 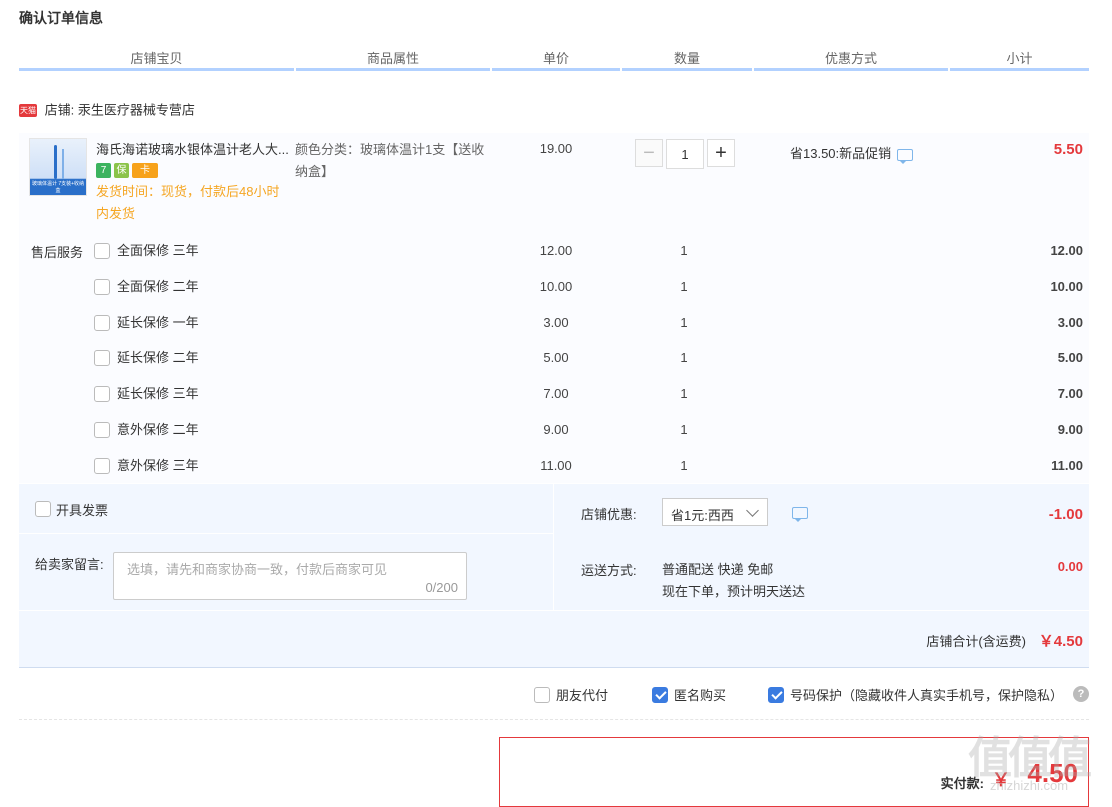 I want to click on chevron-down-icon, so click(x=752, y=510).